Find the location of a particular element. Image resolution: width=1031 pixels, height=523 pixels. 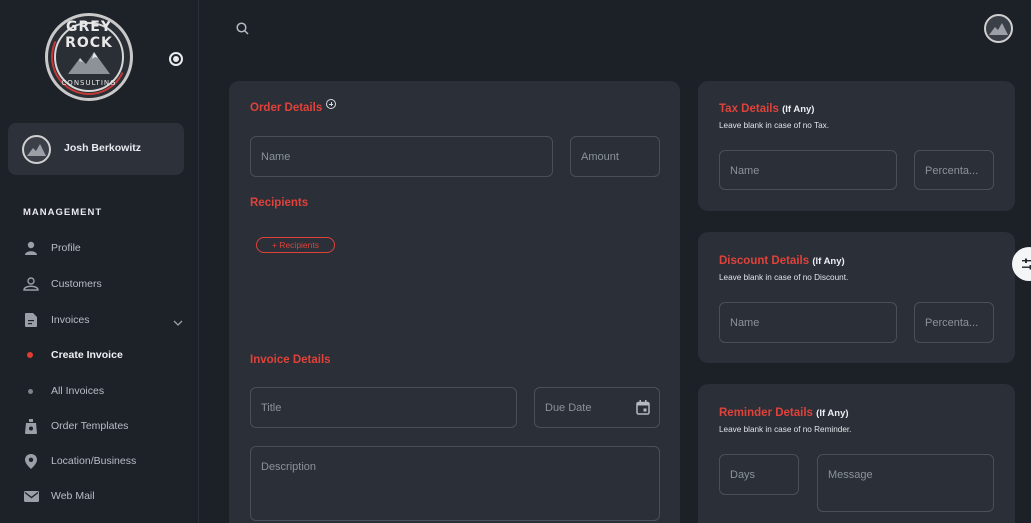

tax-details-title: Tax Details (If Any) is located at coordinates (766, 109).